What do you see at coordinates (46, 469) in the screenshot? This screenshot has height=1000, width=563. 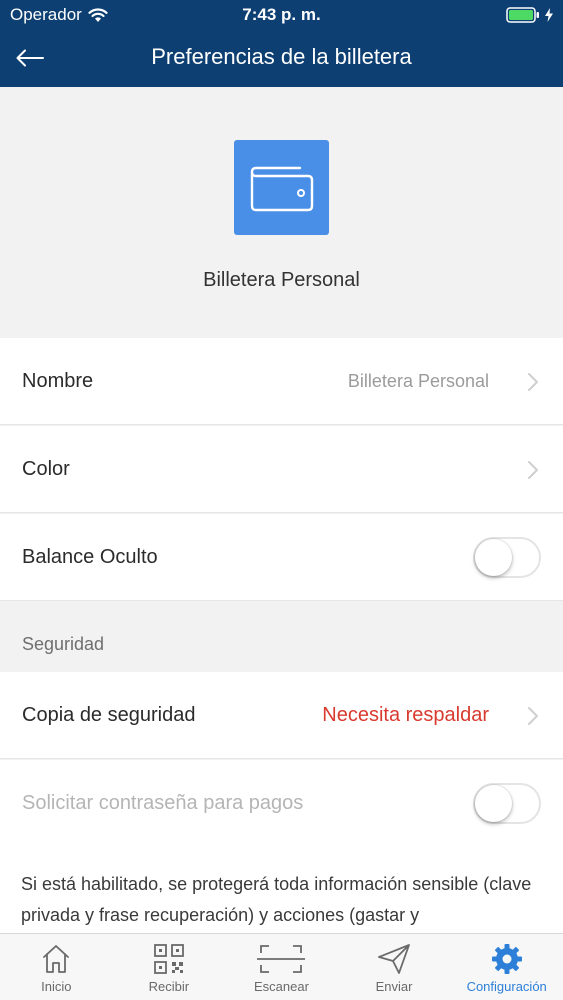 I see `color-label: Color` at bounding box center [46, 469].